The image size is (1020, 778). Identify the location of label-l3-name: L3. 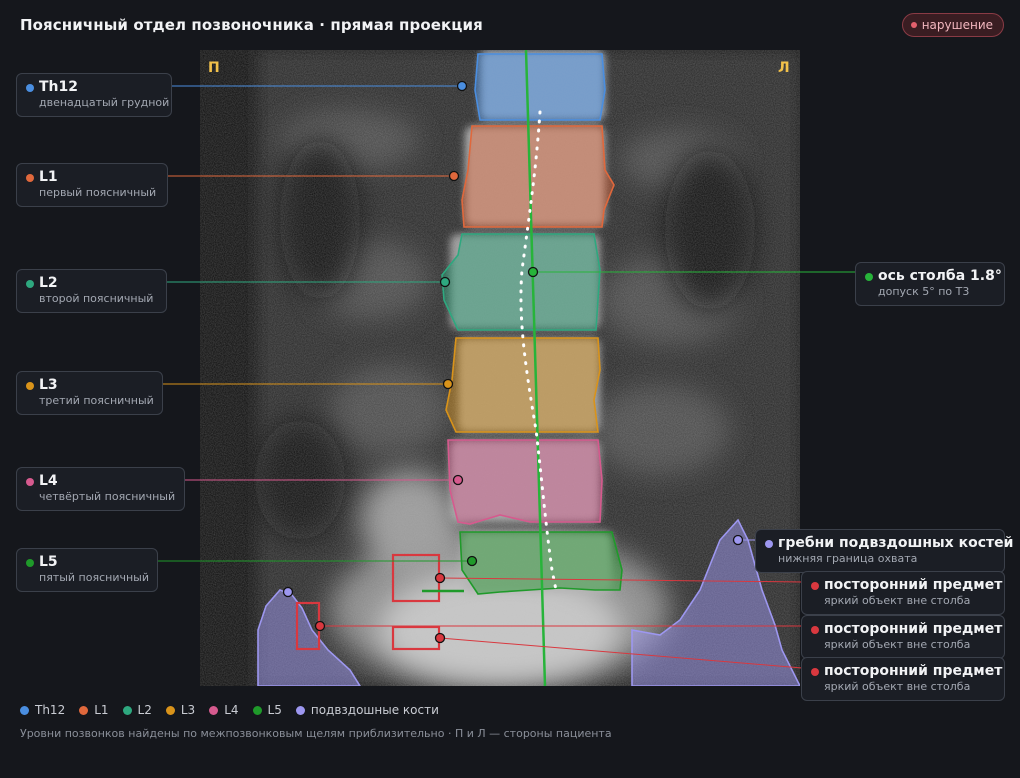
(48, 385).